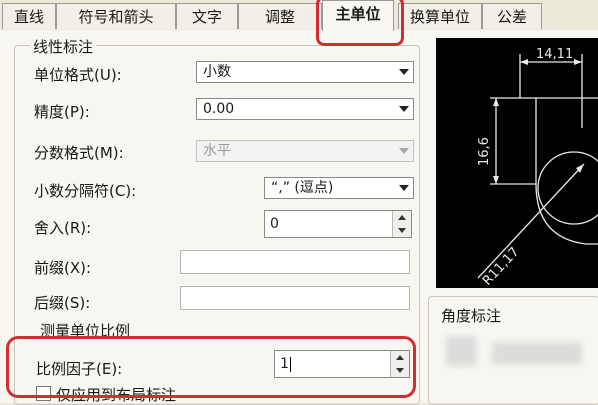  What do you see at coordinates (62, 303) in the screenshot?
I see `suffix-label: 后缀(S):` at bounding box center [62, 303].